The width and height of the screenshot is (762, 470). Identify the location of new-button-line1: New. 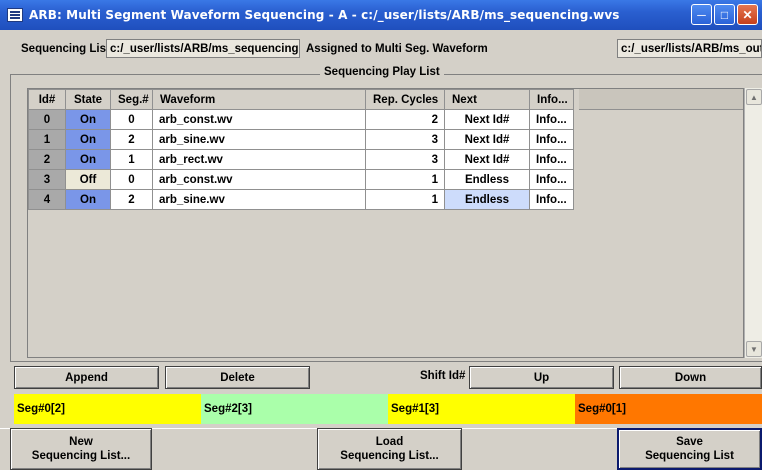
(81, 442).